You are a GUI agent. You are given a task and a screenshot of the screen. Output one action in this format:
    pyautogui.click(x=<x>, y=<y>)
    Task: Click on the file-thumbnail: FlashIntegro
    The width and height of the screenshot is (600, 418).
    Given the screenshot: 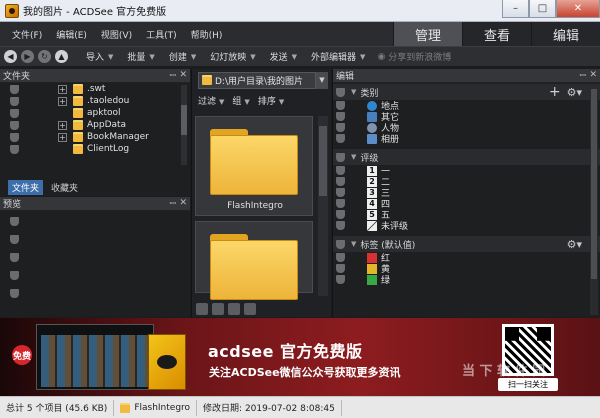 What is the action you would take?
    pyautogui.click(x=254, y=166)
    